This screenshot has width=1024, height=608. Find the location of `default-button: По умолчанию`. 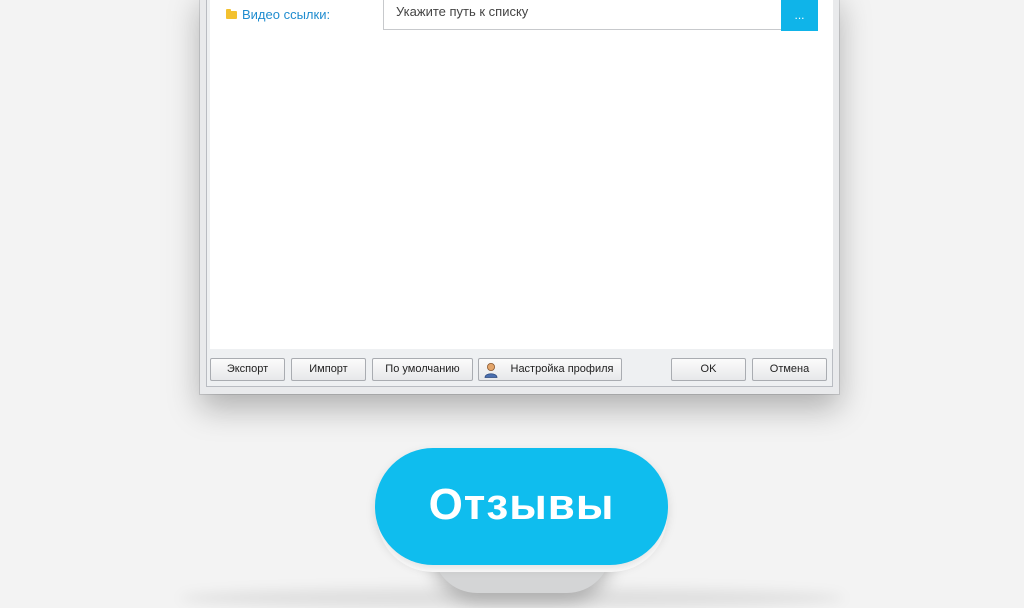

default-button: По умолчанию is located at coordinates (422, 369).